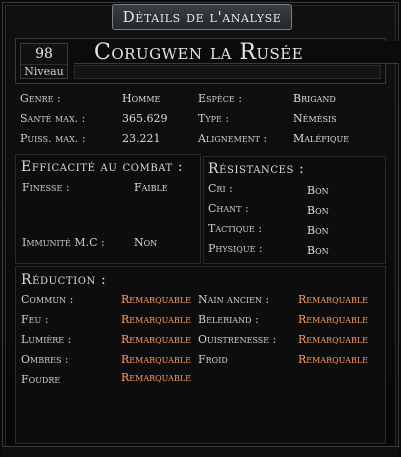 Image resolution: width=401 pixels, height=457 pixels. What do you see at coordinates (202, 17) in the screenshot?
I see `window-title: Détails de l'analyse` at bounding box center [202, 17].